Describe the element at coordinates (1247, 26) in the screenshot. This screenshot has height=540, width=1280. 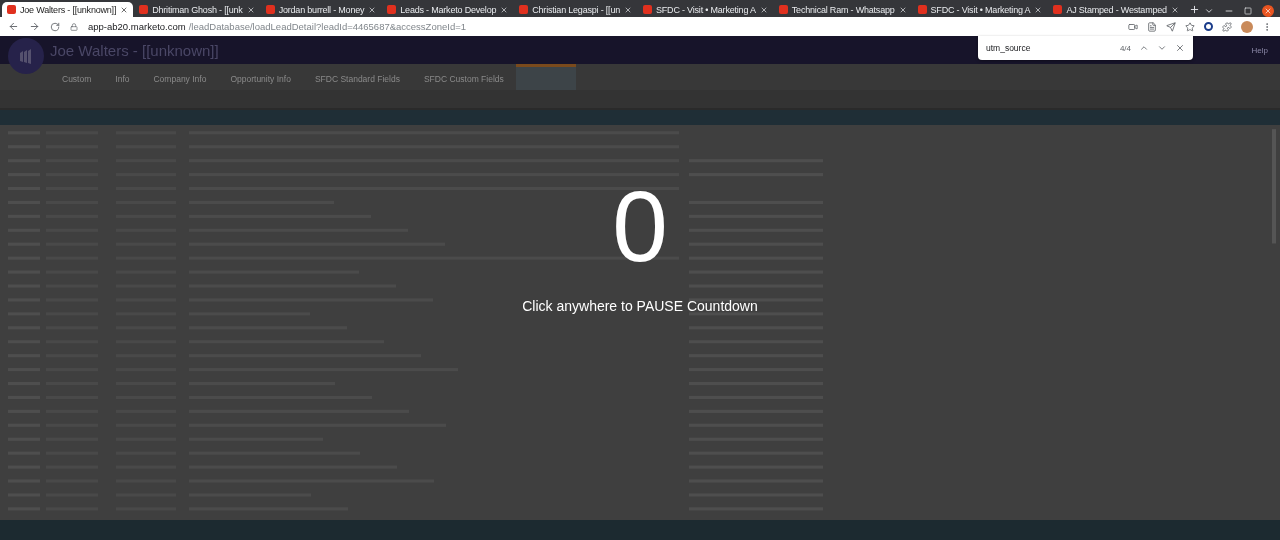
I see `avatar-icon` at that location.